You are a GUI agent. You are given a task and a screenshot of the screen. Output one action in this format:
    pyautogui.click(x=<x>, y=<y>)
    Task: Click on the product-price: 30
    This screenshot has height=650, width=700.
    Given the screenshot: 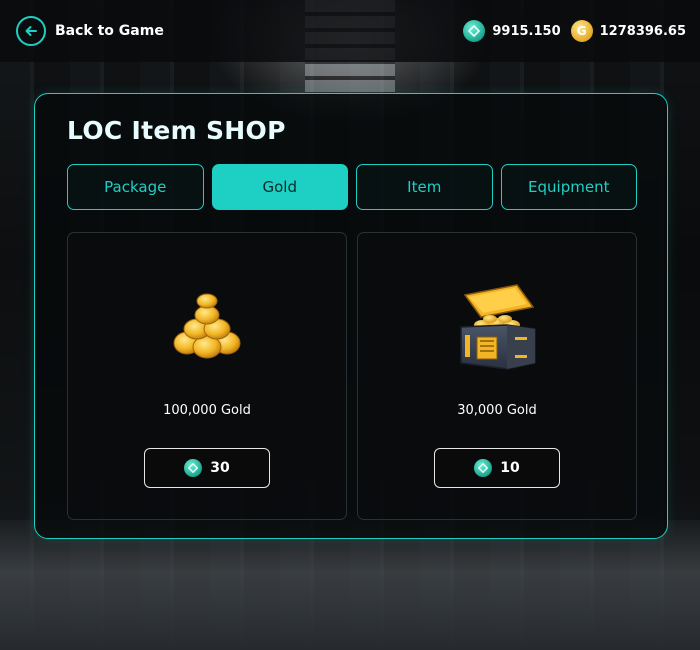 What is the action you would take?
    pyautogui.click(x=220, y=468)
    